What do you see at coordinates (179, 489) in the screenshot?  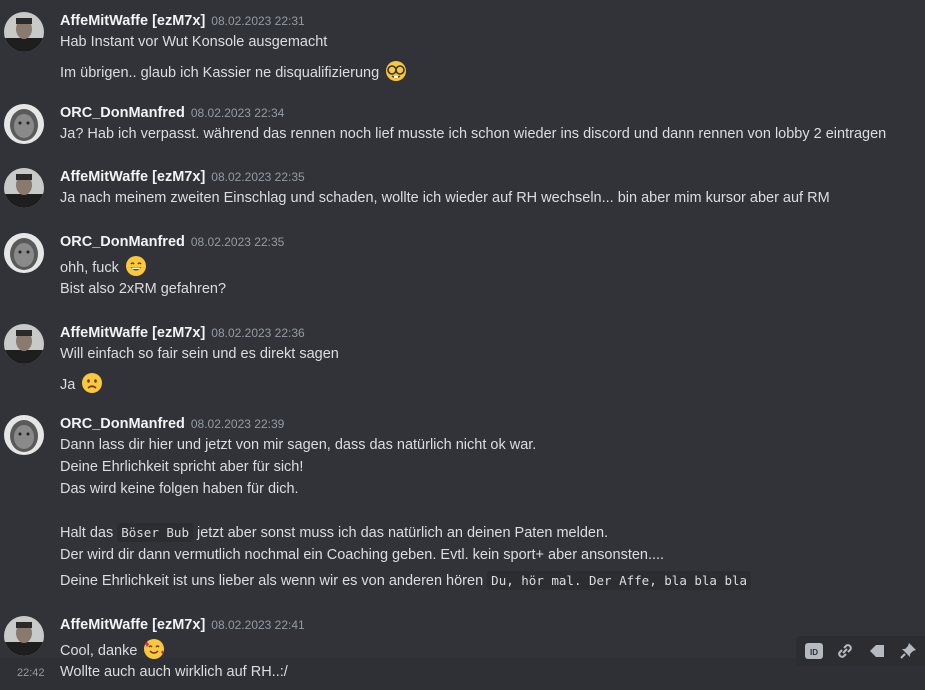 I see `message-text: Das wird keine folgen haben für dich.` at bounding box center [179, 489].